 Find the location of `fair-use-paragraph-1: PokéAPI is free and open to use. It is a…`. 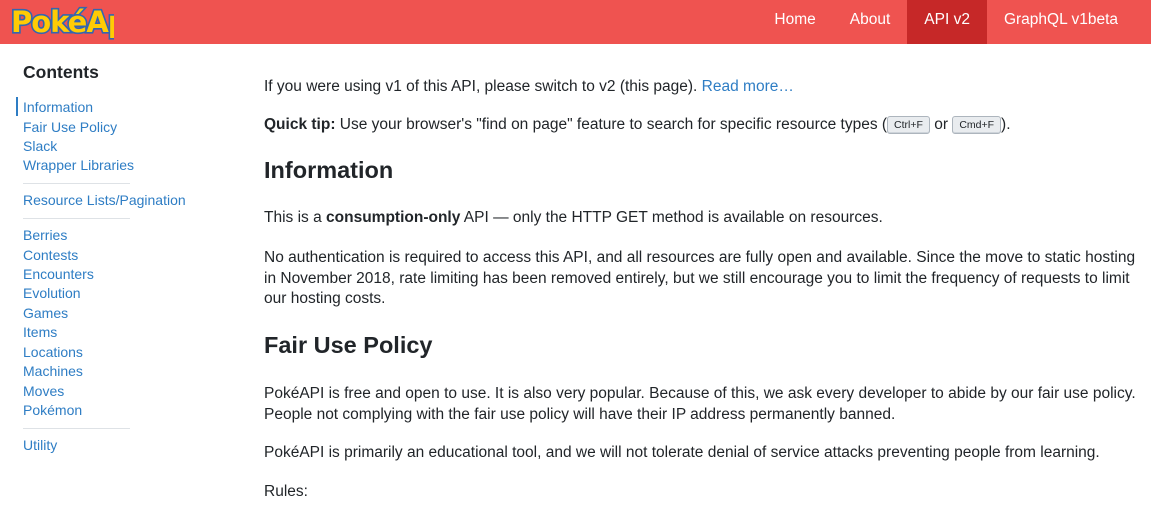

fair-use-paragraph-1: PokéAPI is free and open to use. It is a… is located at coordinates (700, 404).